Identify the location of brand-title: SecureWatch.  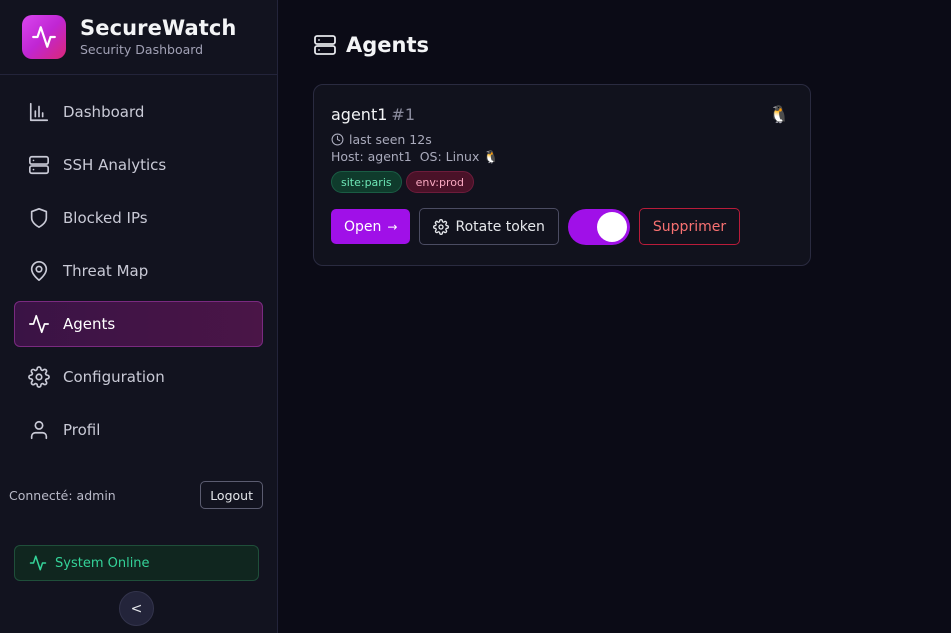
(158, 28).